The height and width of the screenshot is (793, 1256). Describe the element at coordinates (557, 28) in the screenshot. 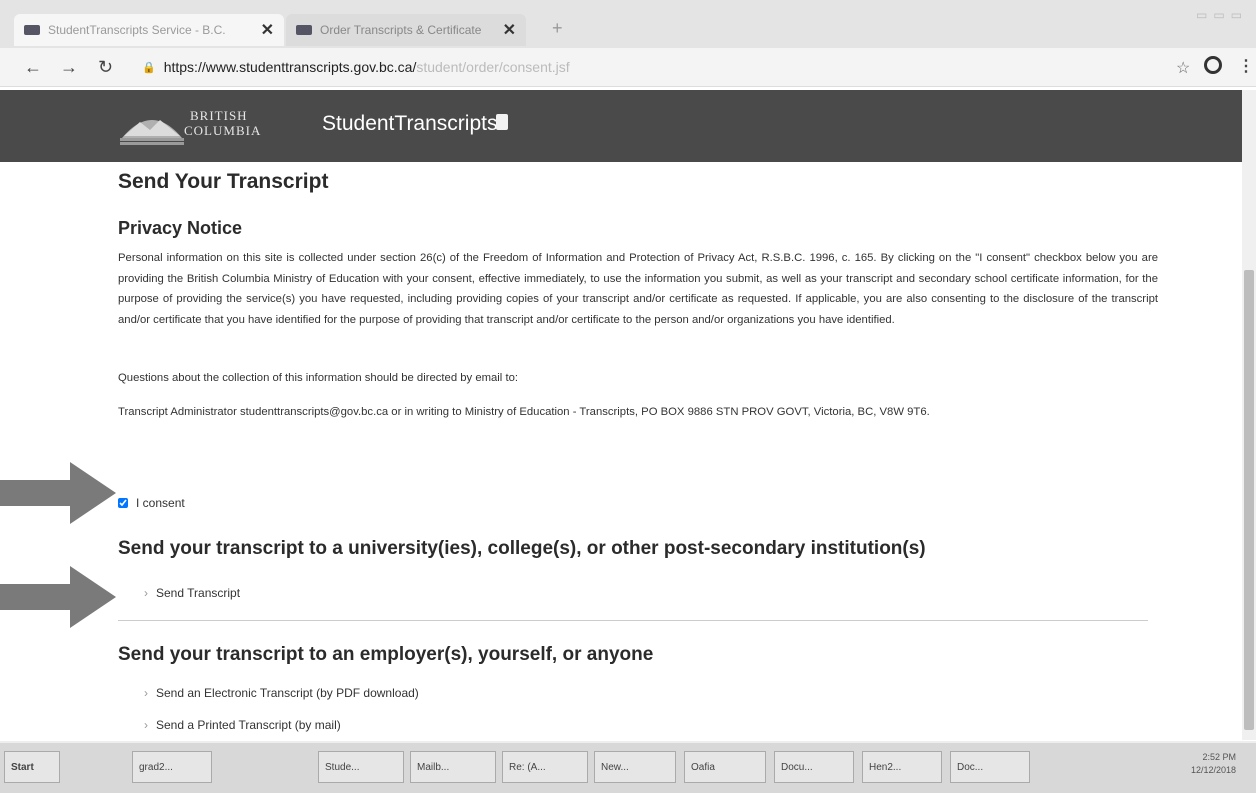

I see `new-tab-button: +` at that location.